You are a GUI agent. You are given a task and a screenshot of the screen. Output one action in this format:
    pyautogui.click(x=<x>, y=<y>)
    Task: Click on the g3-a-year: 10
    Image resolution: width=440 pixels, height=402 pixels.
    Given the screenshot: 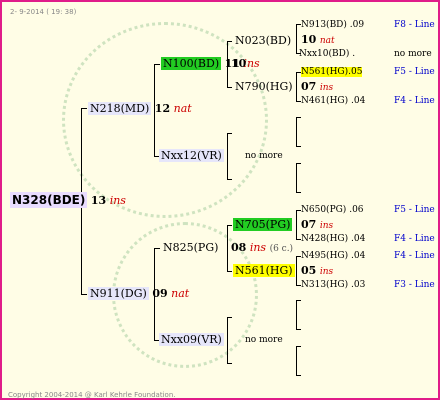 What is the action you would take?
    pyautogui.click(x=239, y=63)
    